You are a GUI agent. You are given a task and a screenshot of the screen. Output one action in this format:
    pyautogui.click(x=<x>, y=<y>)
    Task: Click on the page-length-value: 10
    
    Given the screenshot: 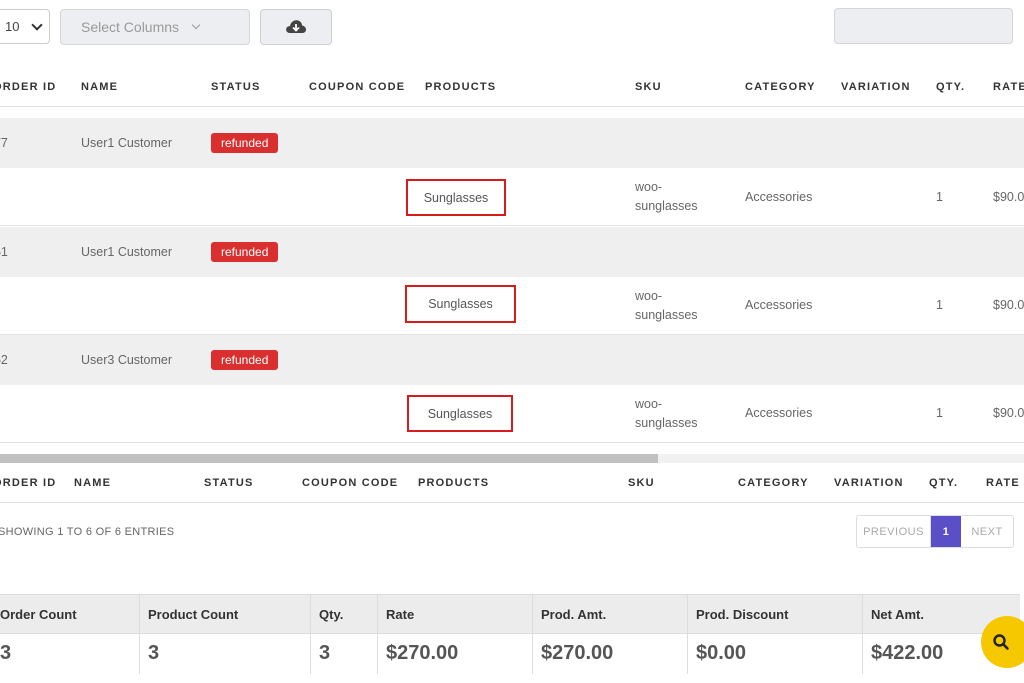 What is the action you would take?
    pyautogui.click(x=12, y=26)
    